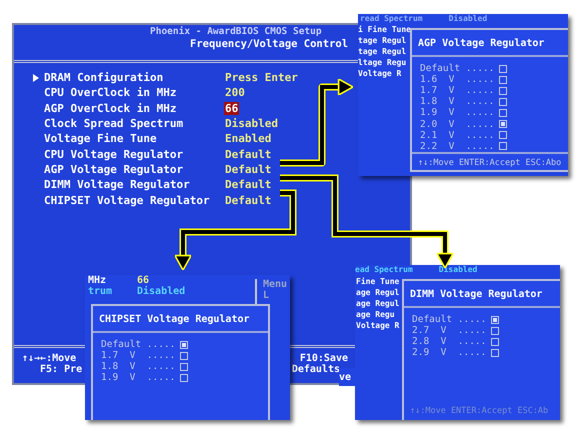 The image size is (579, 436). I want to click on bios-title: Phoenix - AwardBIOS CMOS Setup, so click(236, 31).